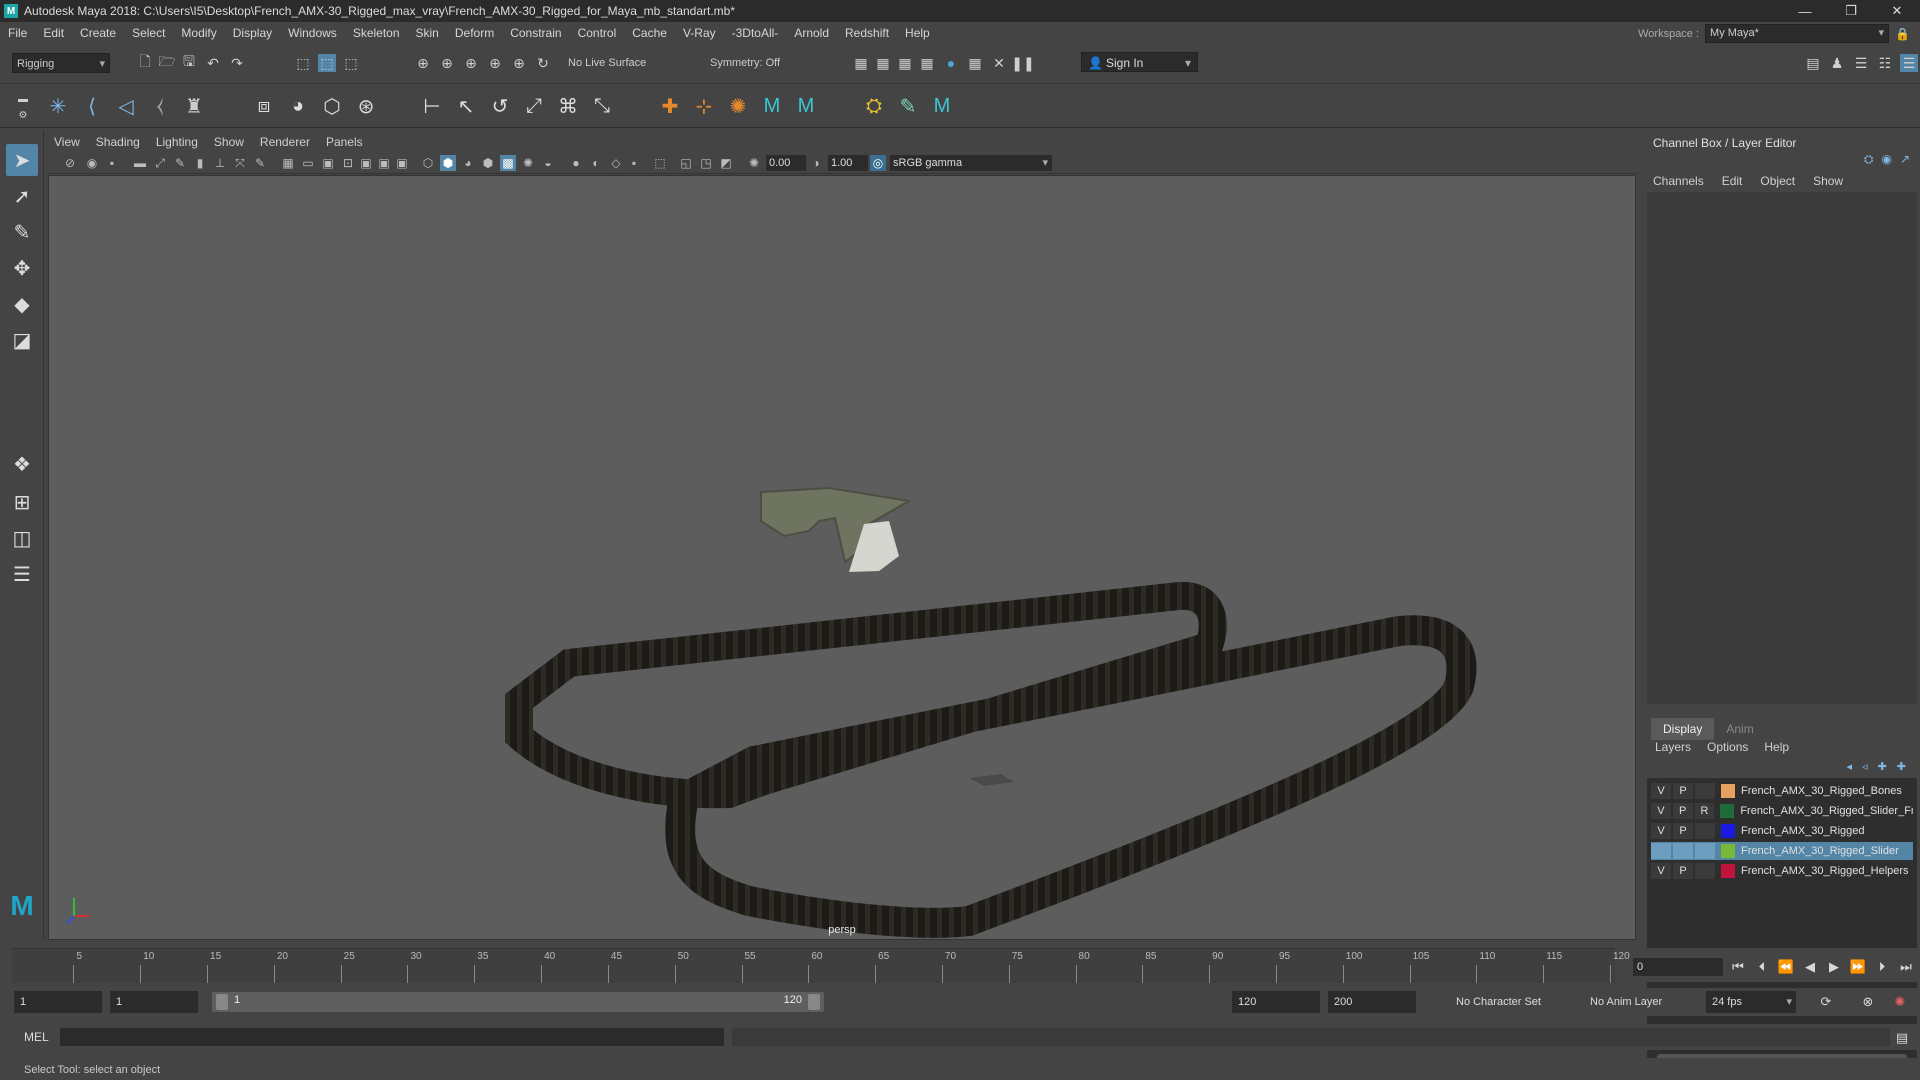 The width and height of the screenshot is (1920, 1080). Describe the element at coordinates (260, 163) in the screenshot. I see `resolution-gate-icon: ✎` at that location.